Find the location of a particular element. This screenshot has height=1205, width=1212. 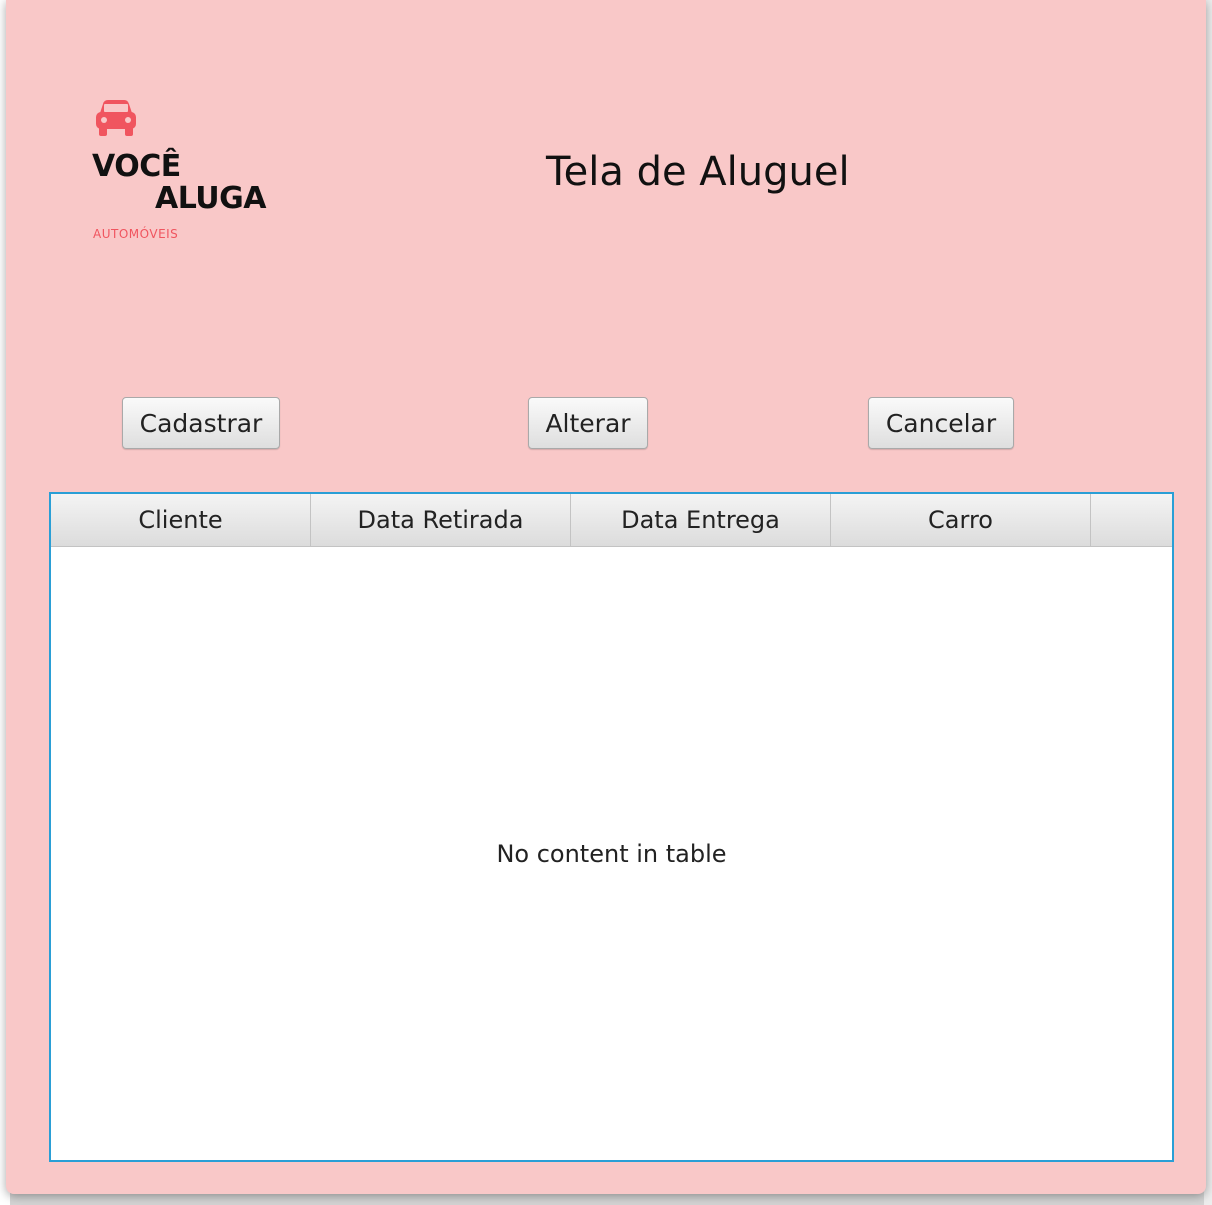

table-header: Cliente Data Retirada Data Entrega Carro is located at coordinates (611, 520).